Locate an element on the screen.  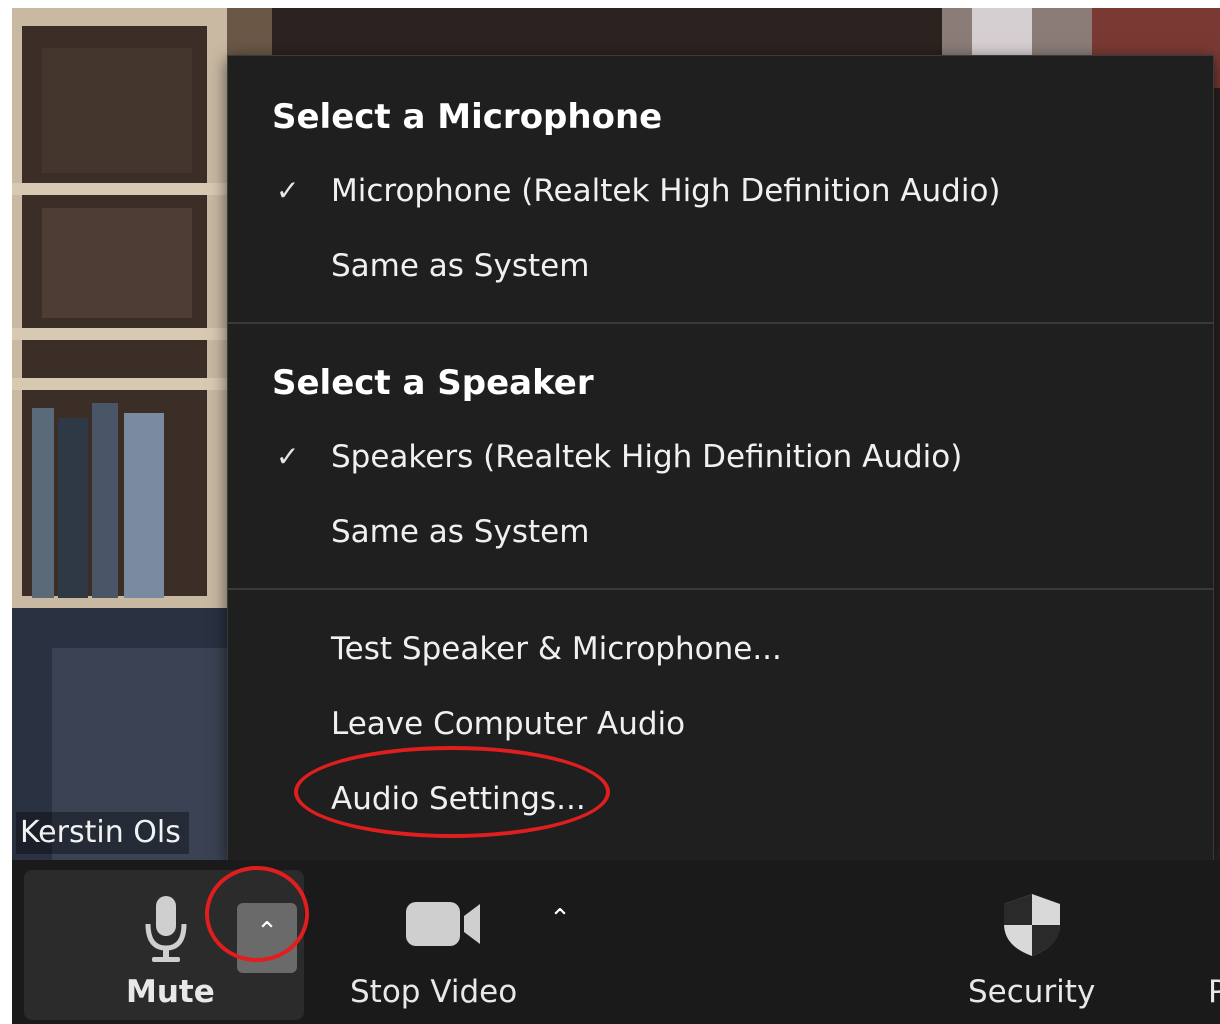
audio-options-arrow-button: ⌃ is located at coordinates (267, 938).